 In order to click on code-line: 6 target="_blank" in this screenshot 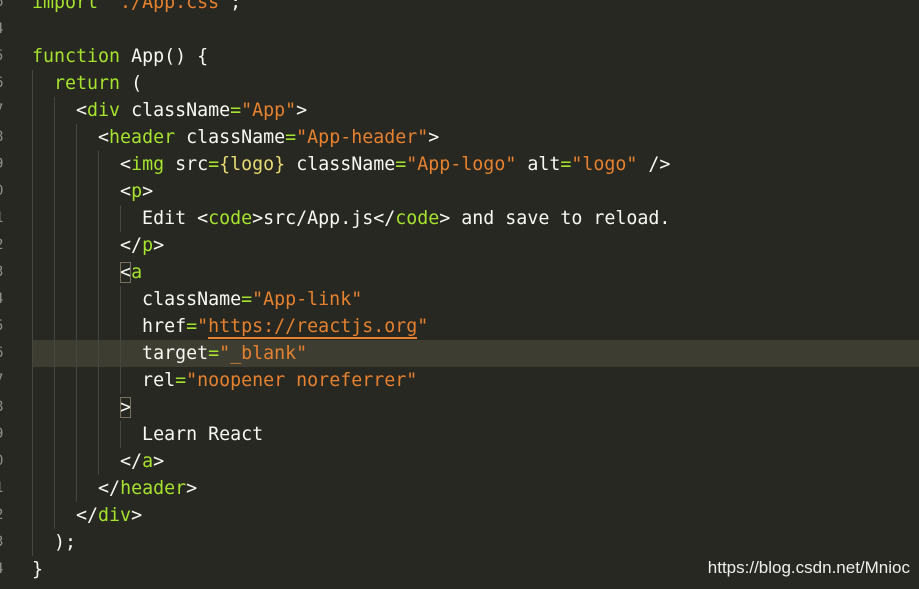, I will do `click(459, 353)`.